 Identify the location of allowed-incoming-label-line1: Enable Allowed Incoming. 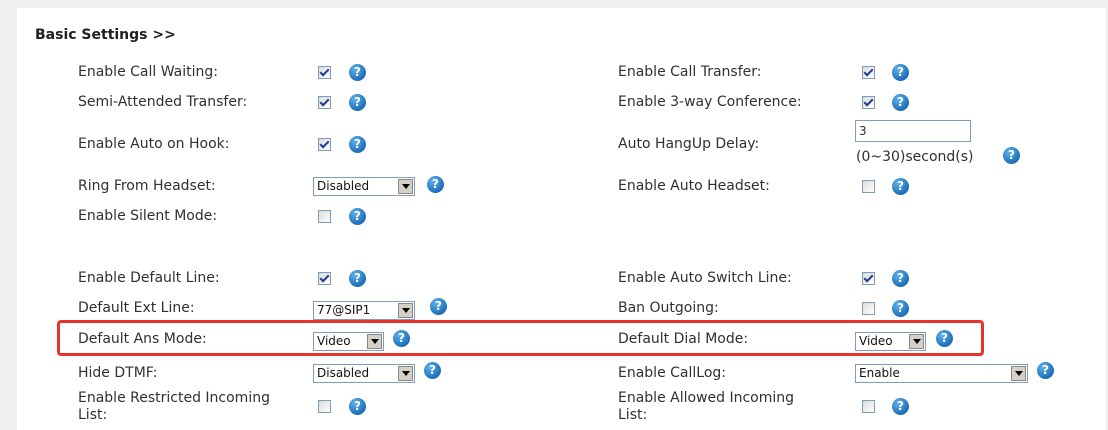
(706, 398).